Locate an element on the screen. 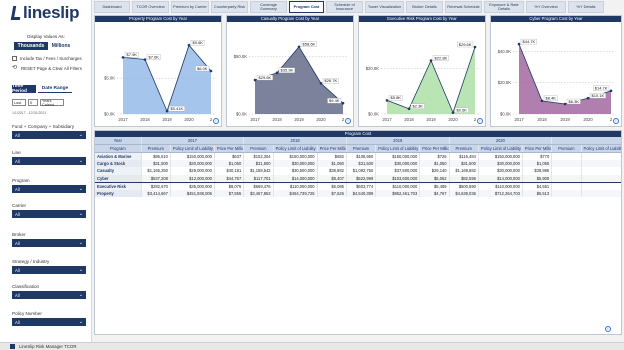 Image resolution: width=624 pixels, height=350 pixels. reset-filters-button: ⟲ RESET Page & Clear All Filters is located at coordinates (47, 68).